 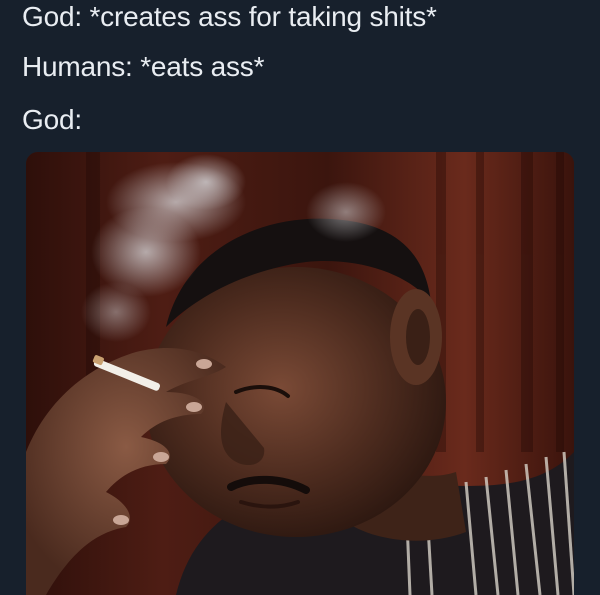 What do you see at coordinates (52, 119) in the screenshot?
I see `caption-line-god-reaction: God:` at bounding box center [52, 119].